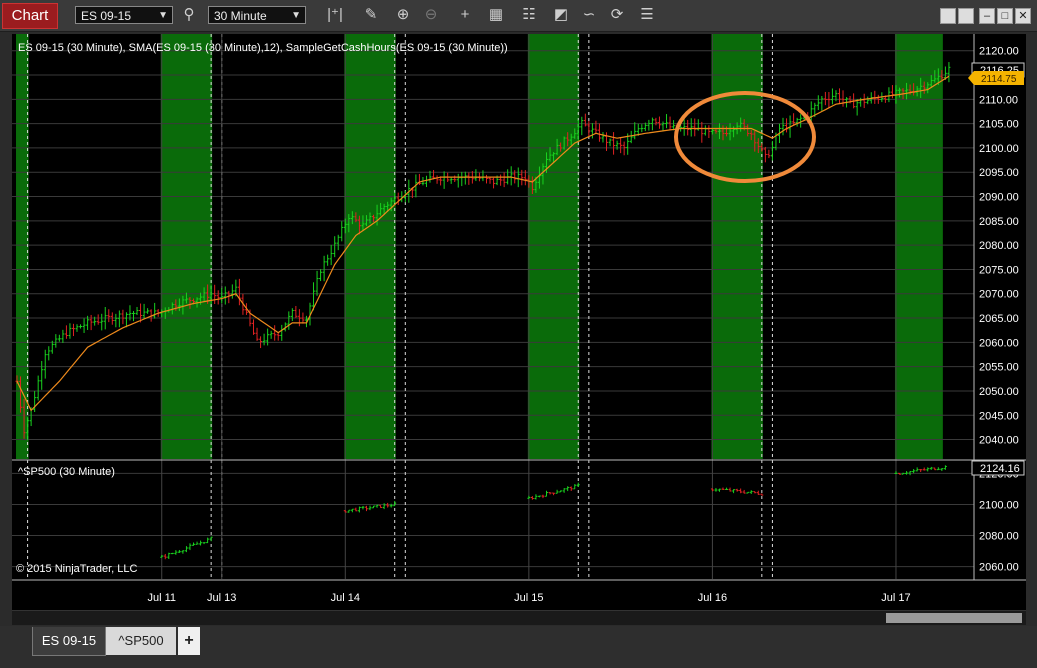 This screenshot has width=1037, height=668. I want to click on interval-selector: 30 Minute ▼, so click(257, 15).